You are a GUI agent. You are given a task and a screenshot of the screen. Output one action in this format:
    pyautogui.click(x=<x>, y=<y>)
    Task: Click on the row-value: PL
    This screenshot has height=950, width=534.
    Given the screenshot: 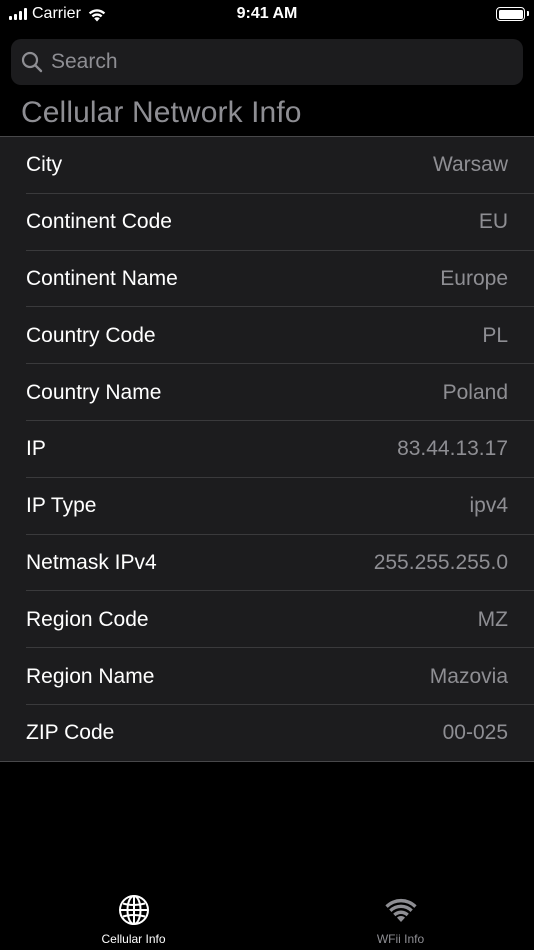 What is the action you would take?
    pyautogui.click(x=495, y=335)
    